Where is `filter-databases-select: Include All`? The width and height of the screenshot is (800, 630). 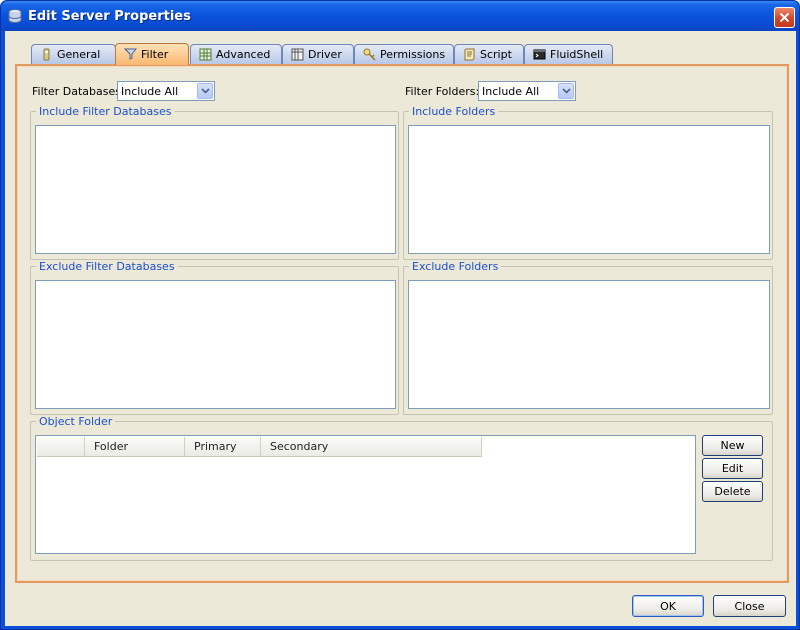 filter-databases-select: Include All is located at coordinates (166, 91).